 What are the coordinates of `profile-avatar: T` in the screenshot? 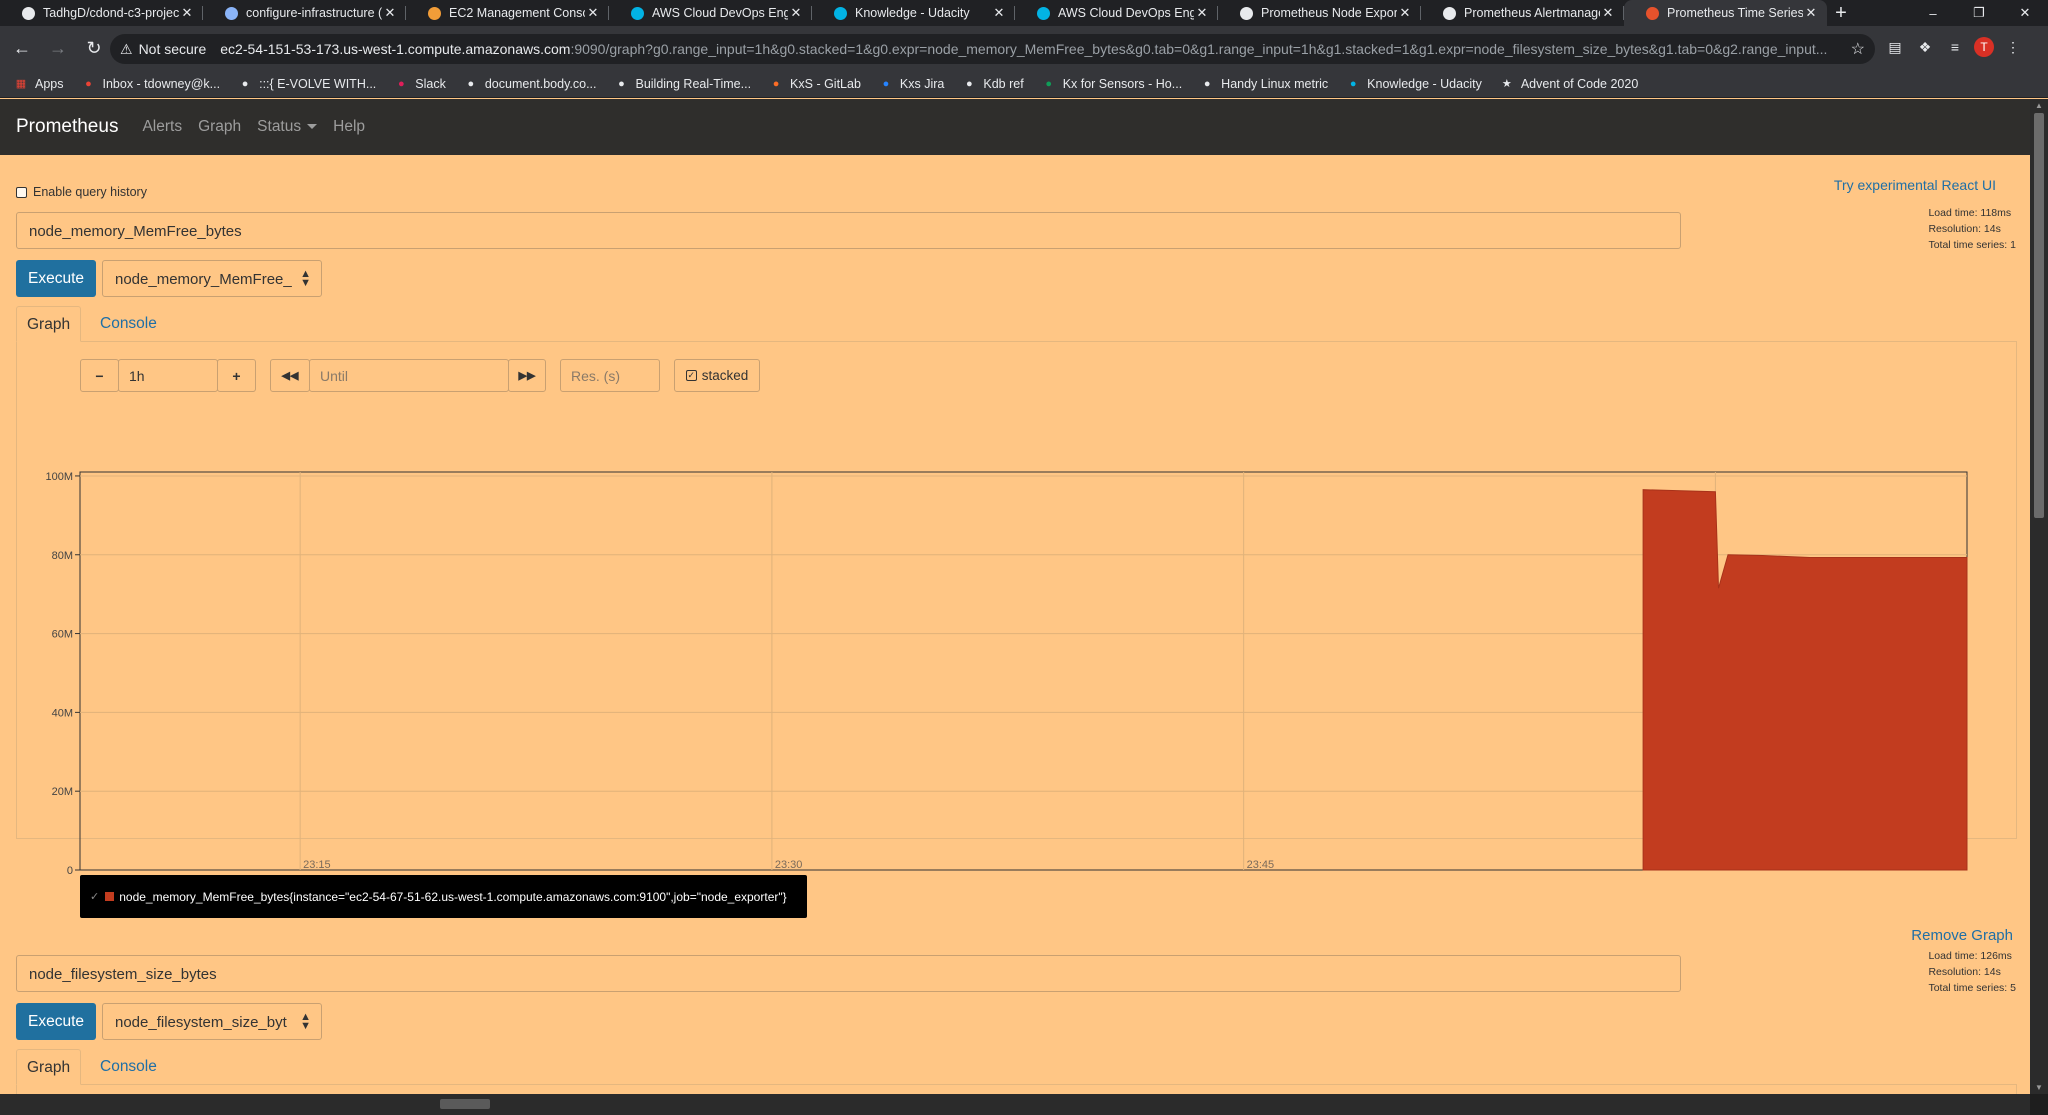 It's located at (1984, 47).